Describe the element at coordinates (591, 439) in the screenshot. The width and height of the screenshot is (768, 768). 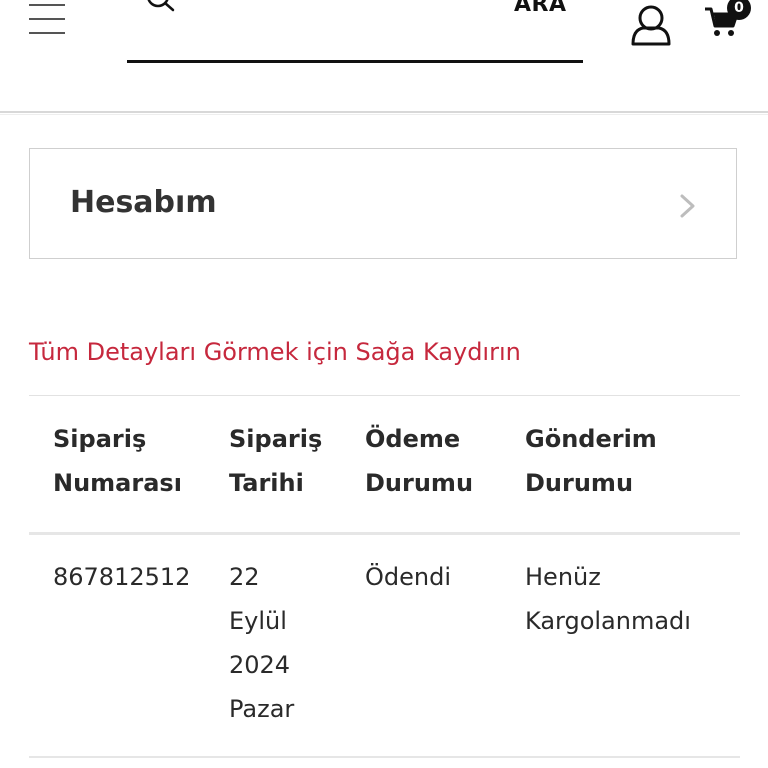
I see `header-line: Gönderim` at that location.